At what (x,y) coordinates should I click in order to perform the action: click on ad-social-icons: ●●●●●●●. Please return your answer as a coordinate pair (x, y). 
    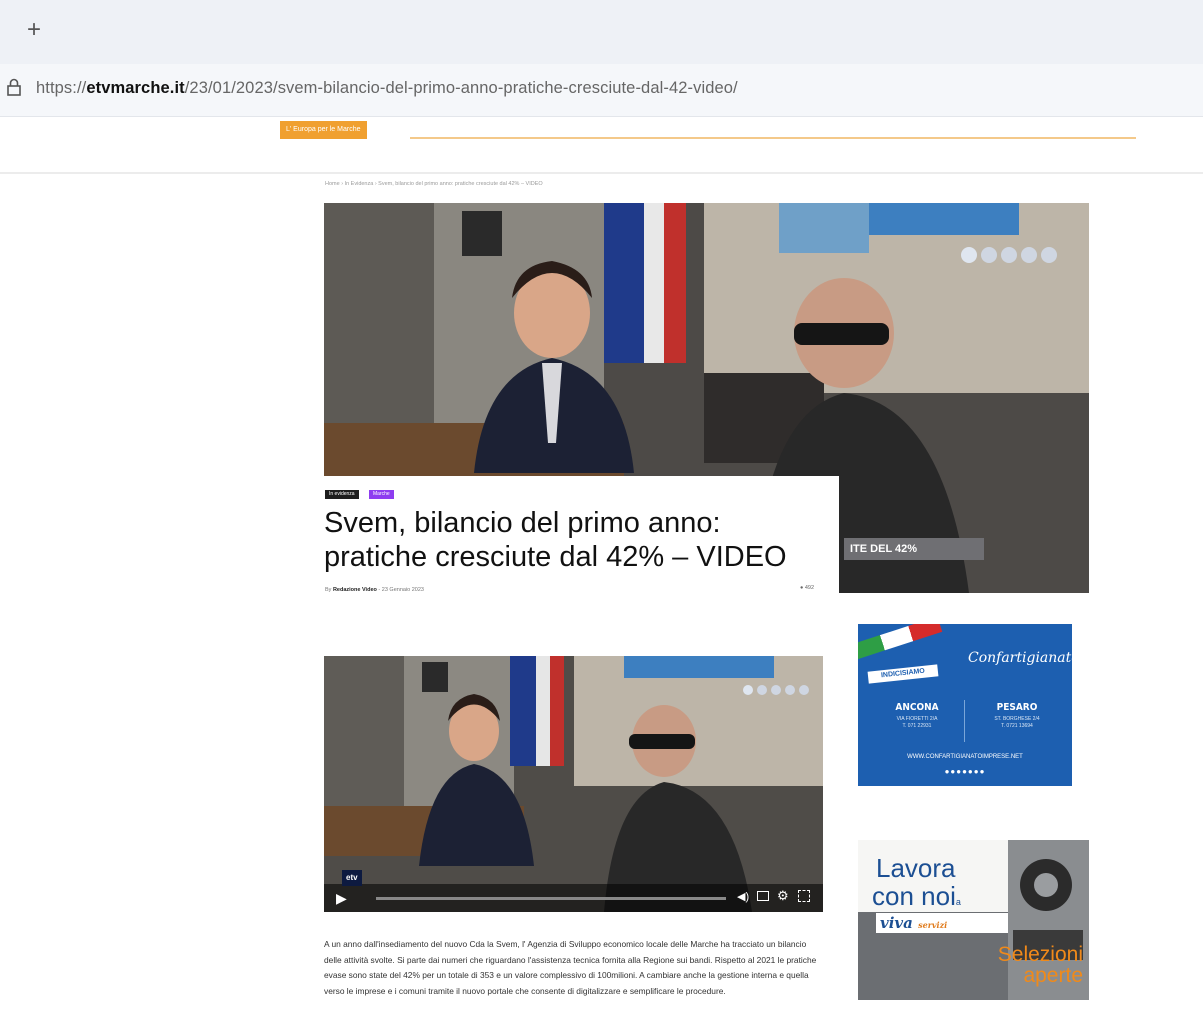
    Looking at the image, I should click on (965, 771).